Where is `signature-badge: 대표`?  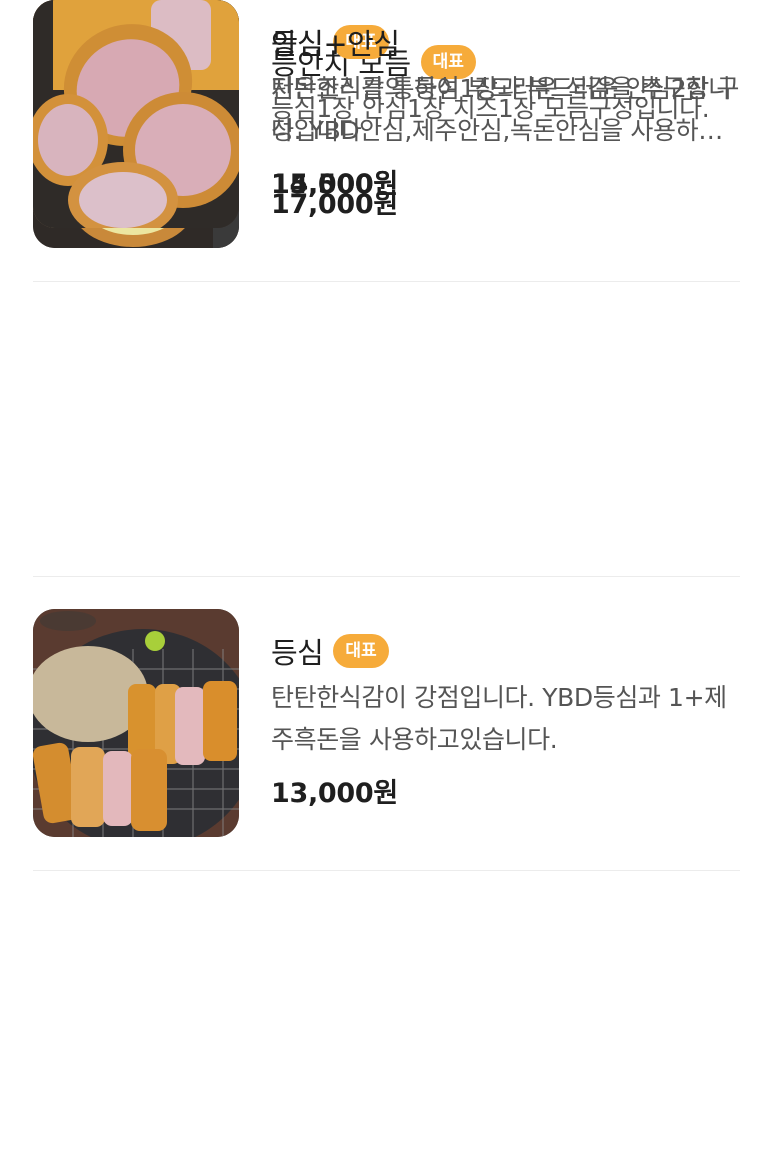 signature-badge: 대표 is located at coordinates (361, 651).